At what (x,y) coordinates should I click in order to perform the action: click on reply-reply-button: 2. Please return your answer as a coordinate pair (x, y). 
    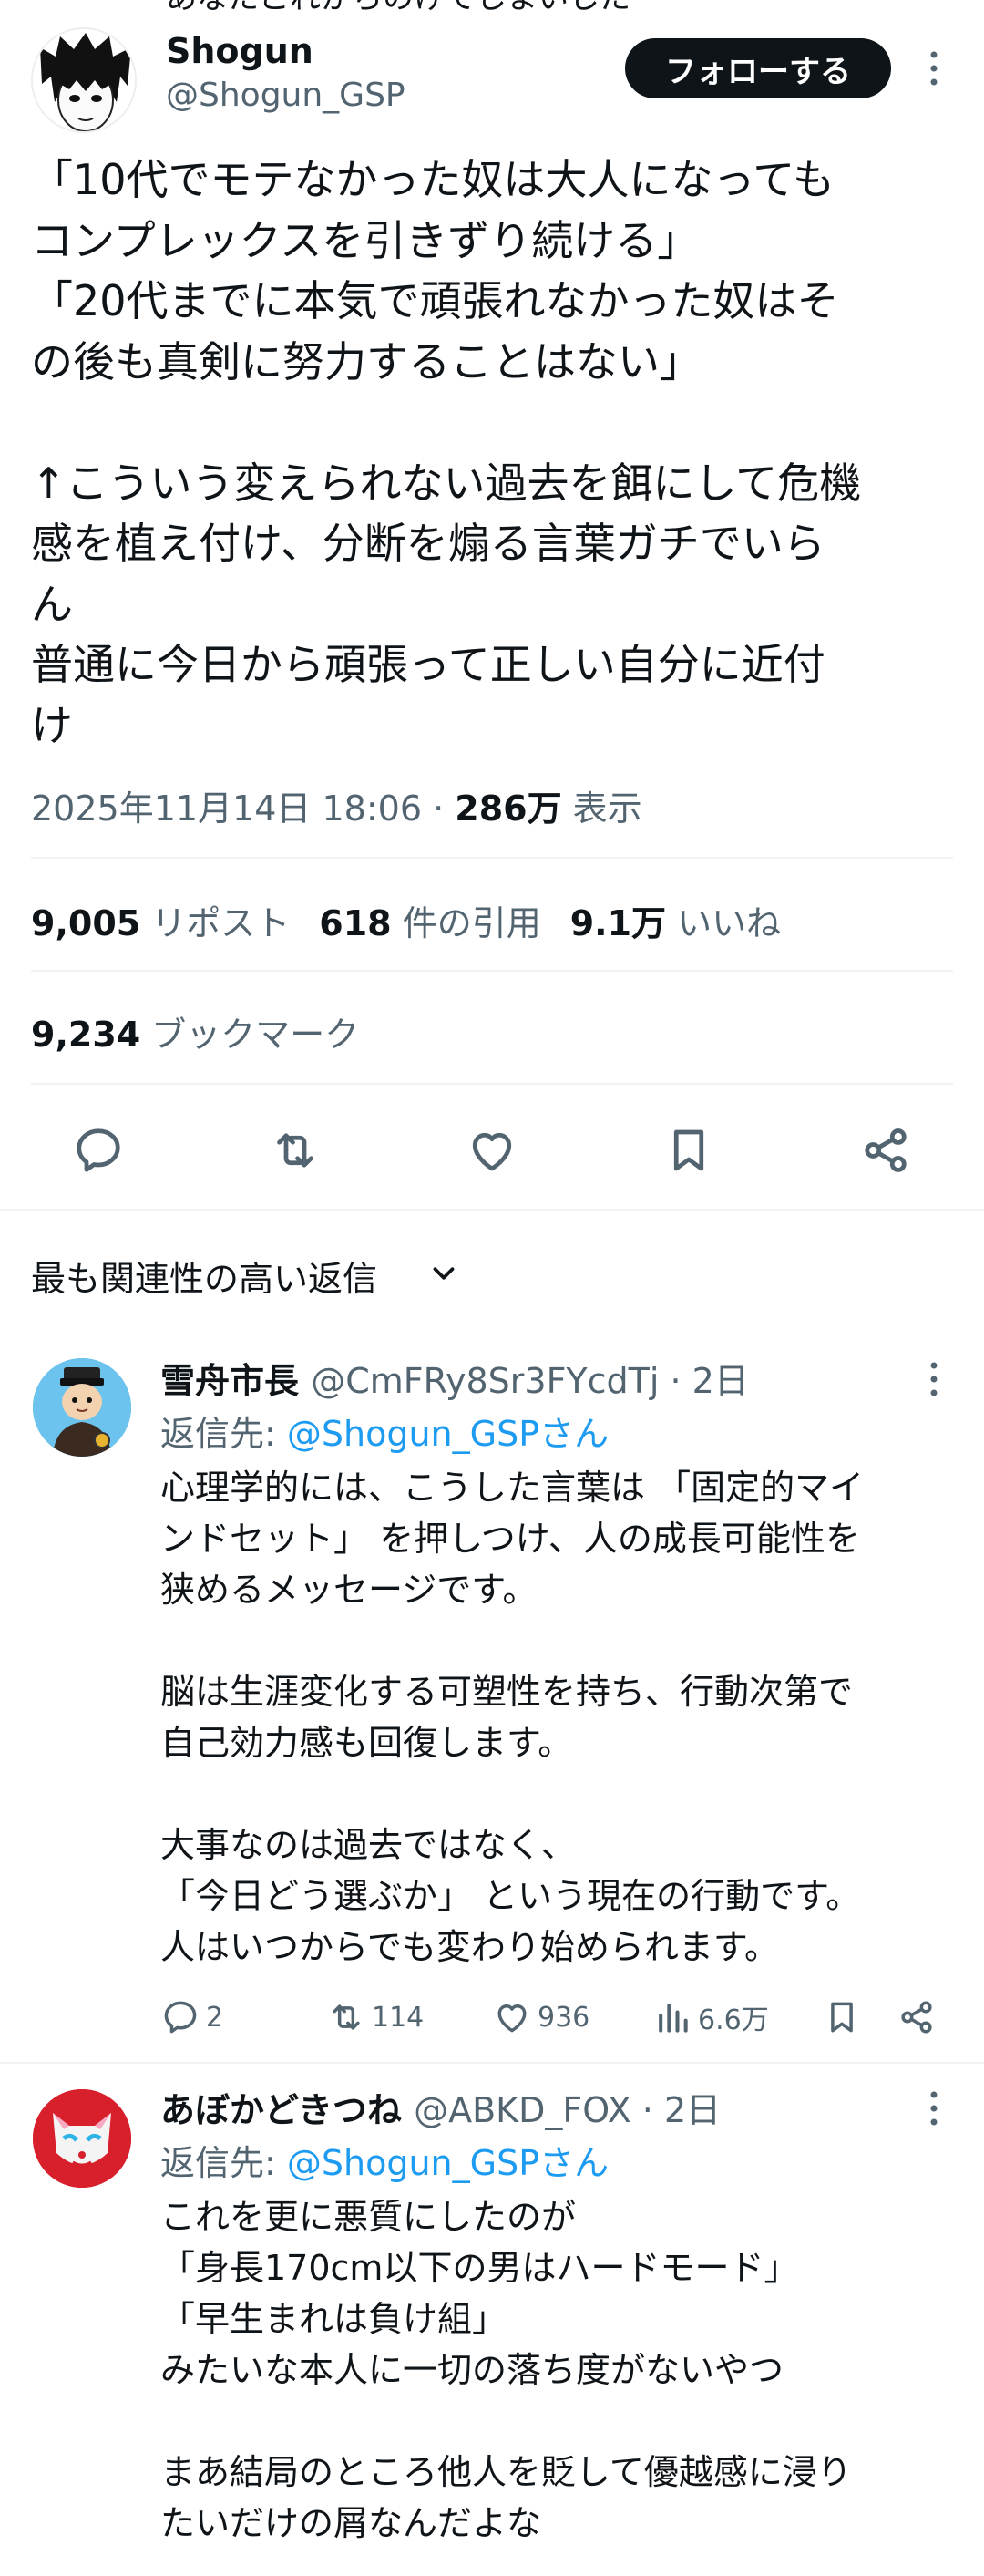
    Looking at the image, I should click on (191, 2017).